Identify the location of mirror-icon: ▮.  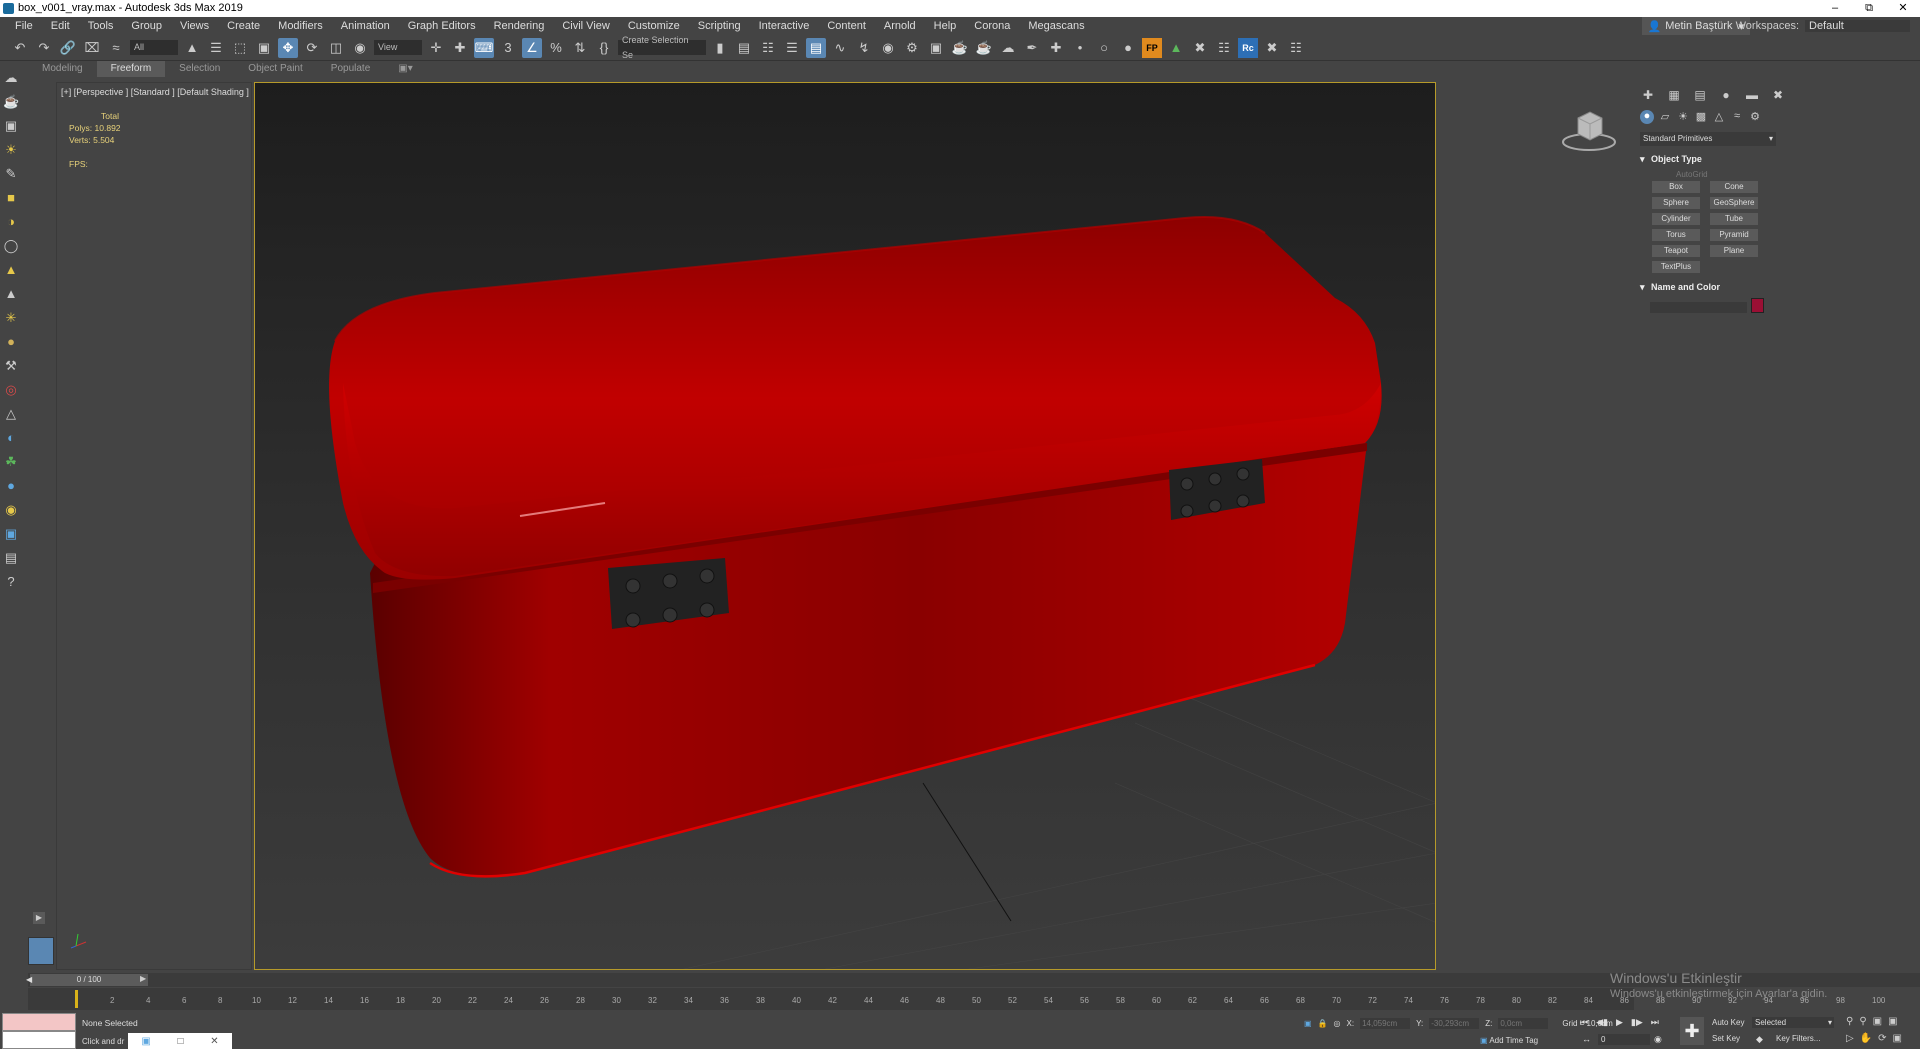
(720, 48).